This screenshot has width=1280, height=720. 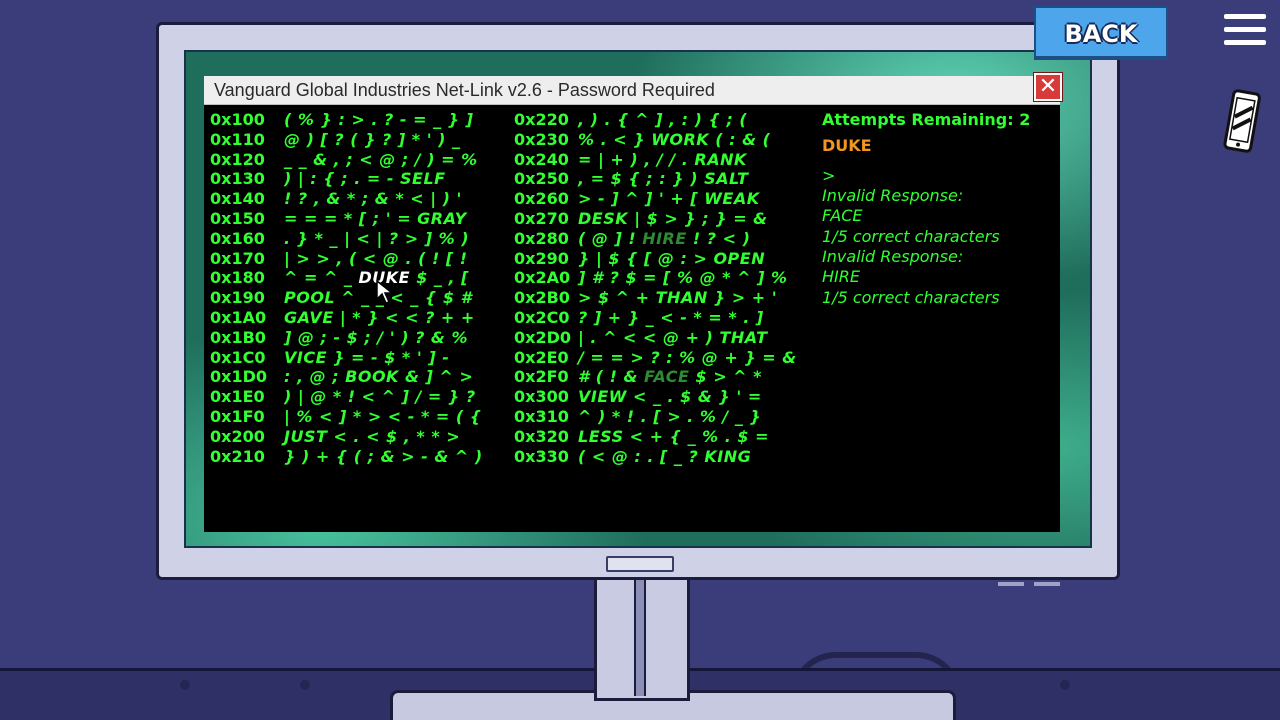 I want to click on memory-address: 0x100, so click(x=237, y=119).